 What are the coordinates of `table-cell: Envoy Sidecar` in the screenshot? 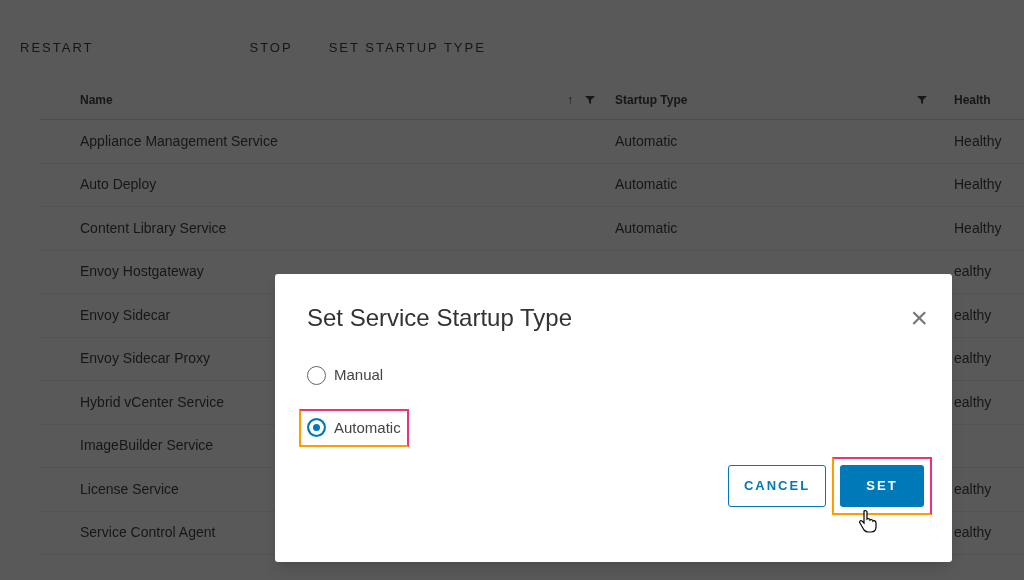 It's located at (125, 314).